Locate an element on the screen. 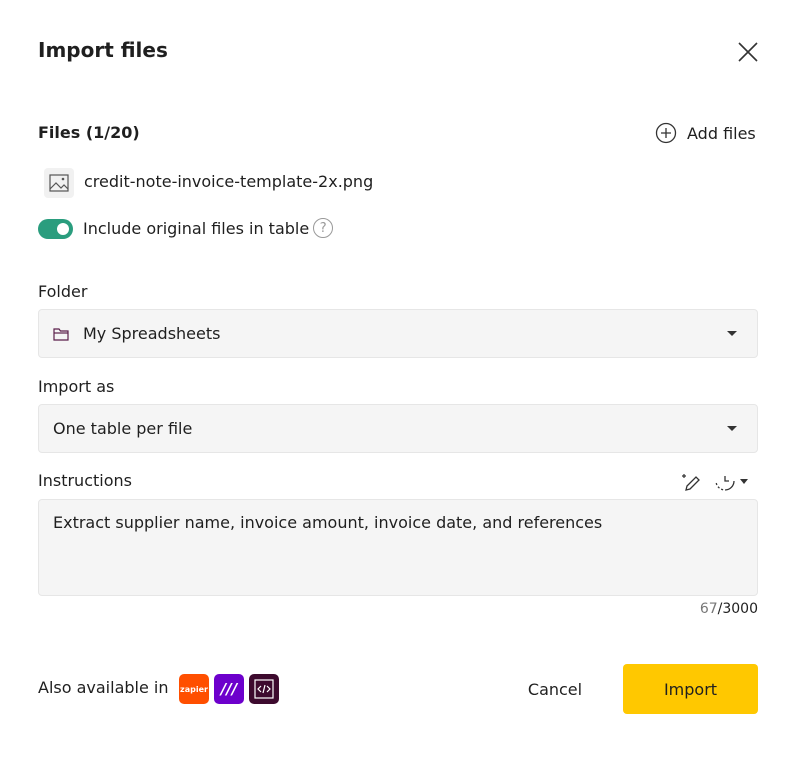 The height and width of the screenshot is (760, 793). import-button: Import is located at coordinates (690, 689).